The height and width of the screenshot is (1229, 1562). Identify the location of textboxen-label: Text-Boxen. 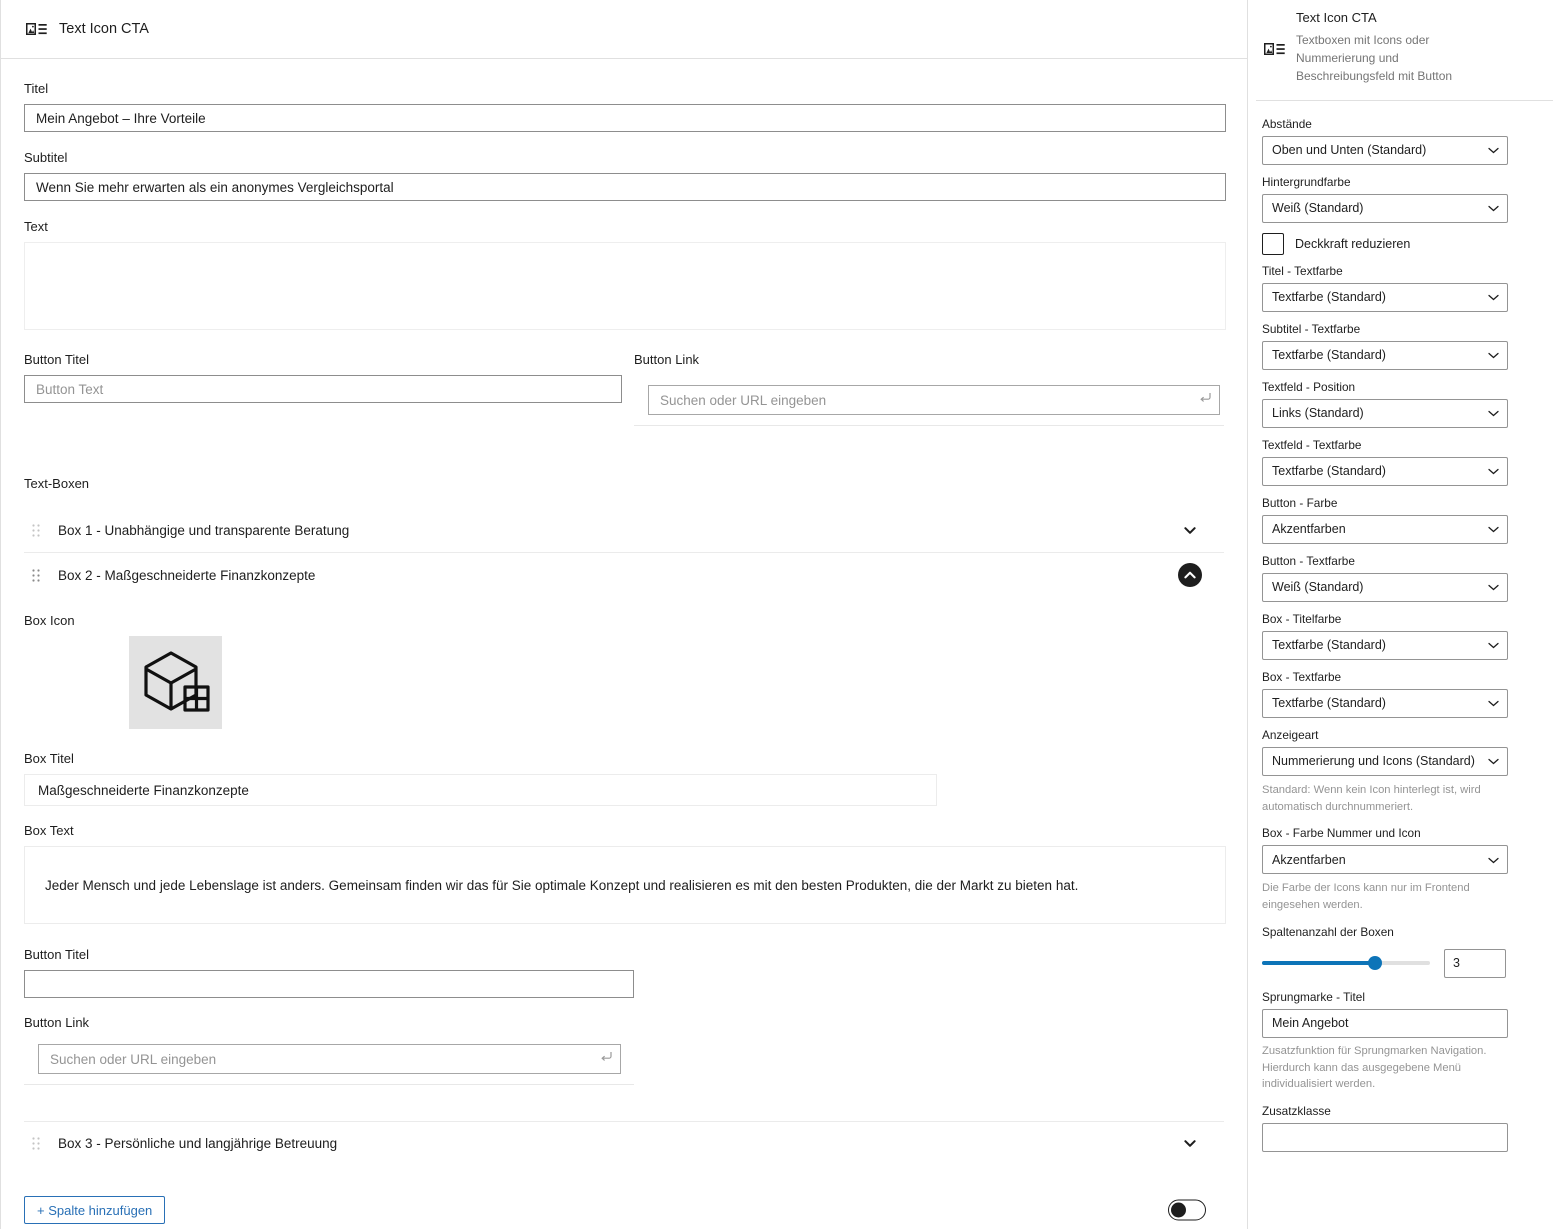
(57, 483).